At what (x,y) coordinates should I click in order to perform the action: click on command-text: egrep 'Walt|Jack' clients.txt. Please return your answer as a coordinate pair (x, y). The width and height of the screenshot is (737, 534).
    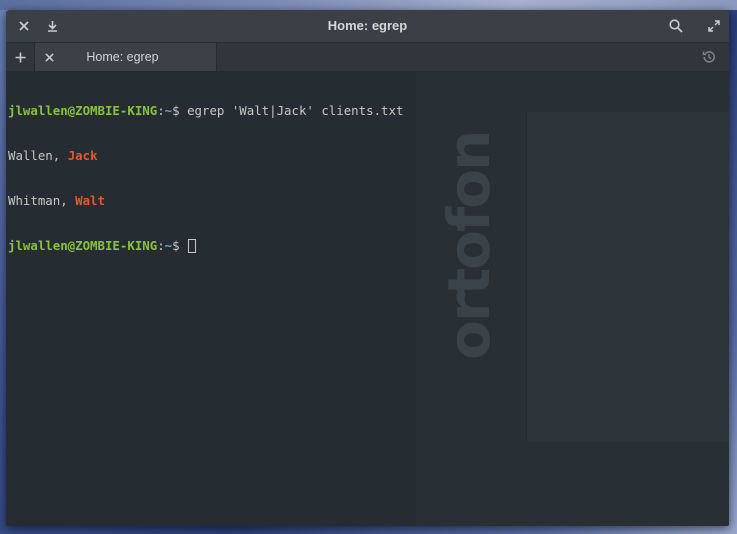
    Looking at the image, I should click on (291, 110).